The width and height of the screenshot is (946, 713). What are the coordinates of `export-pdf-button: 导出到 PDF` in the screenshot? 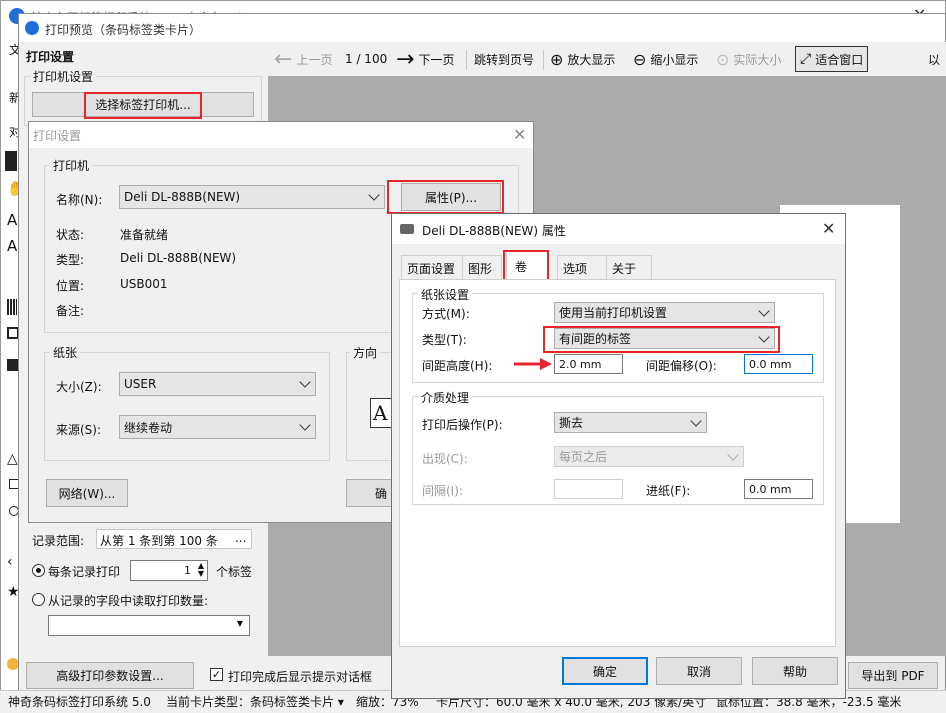 It's located at (893, 675).